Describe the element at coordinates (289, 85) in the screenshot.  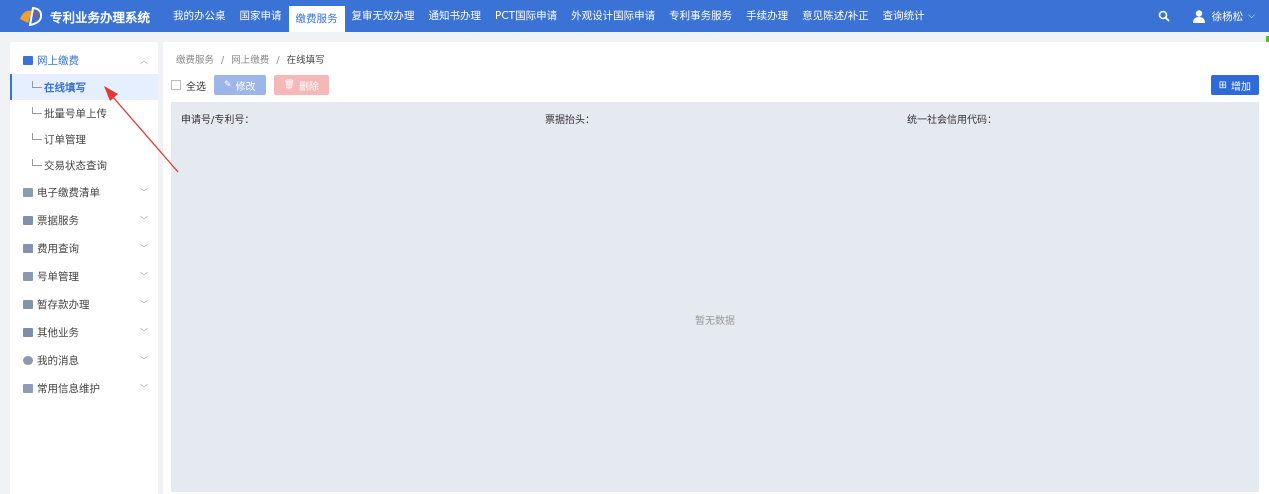
I see `trash-icon: 🗑` at that location.